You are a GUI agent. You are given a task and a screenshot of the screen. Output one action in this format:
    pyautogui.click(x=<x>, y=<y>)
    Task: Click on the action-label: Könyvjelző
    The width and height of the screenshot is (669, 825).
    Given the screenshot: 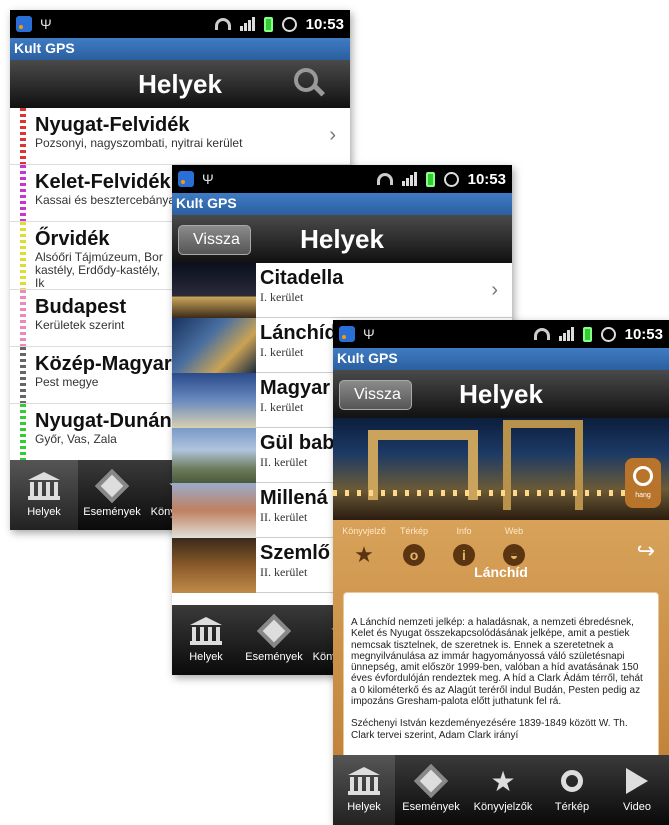 What is the action you would take?
    pyautogui.click(x=364, y=531)
    